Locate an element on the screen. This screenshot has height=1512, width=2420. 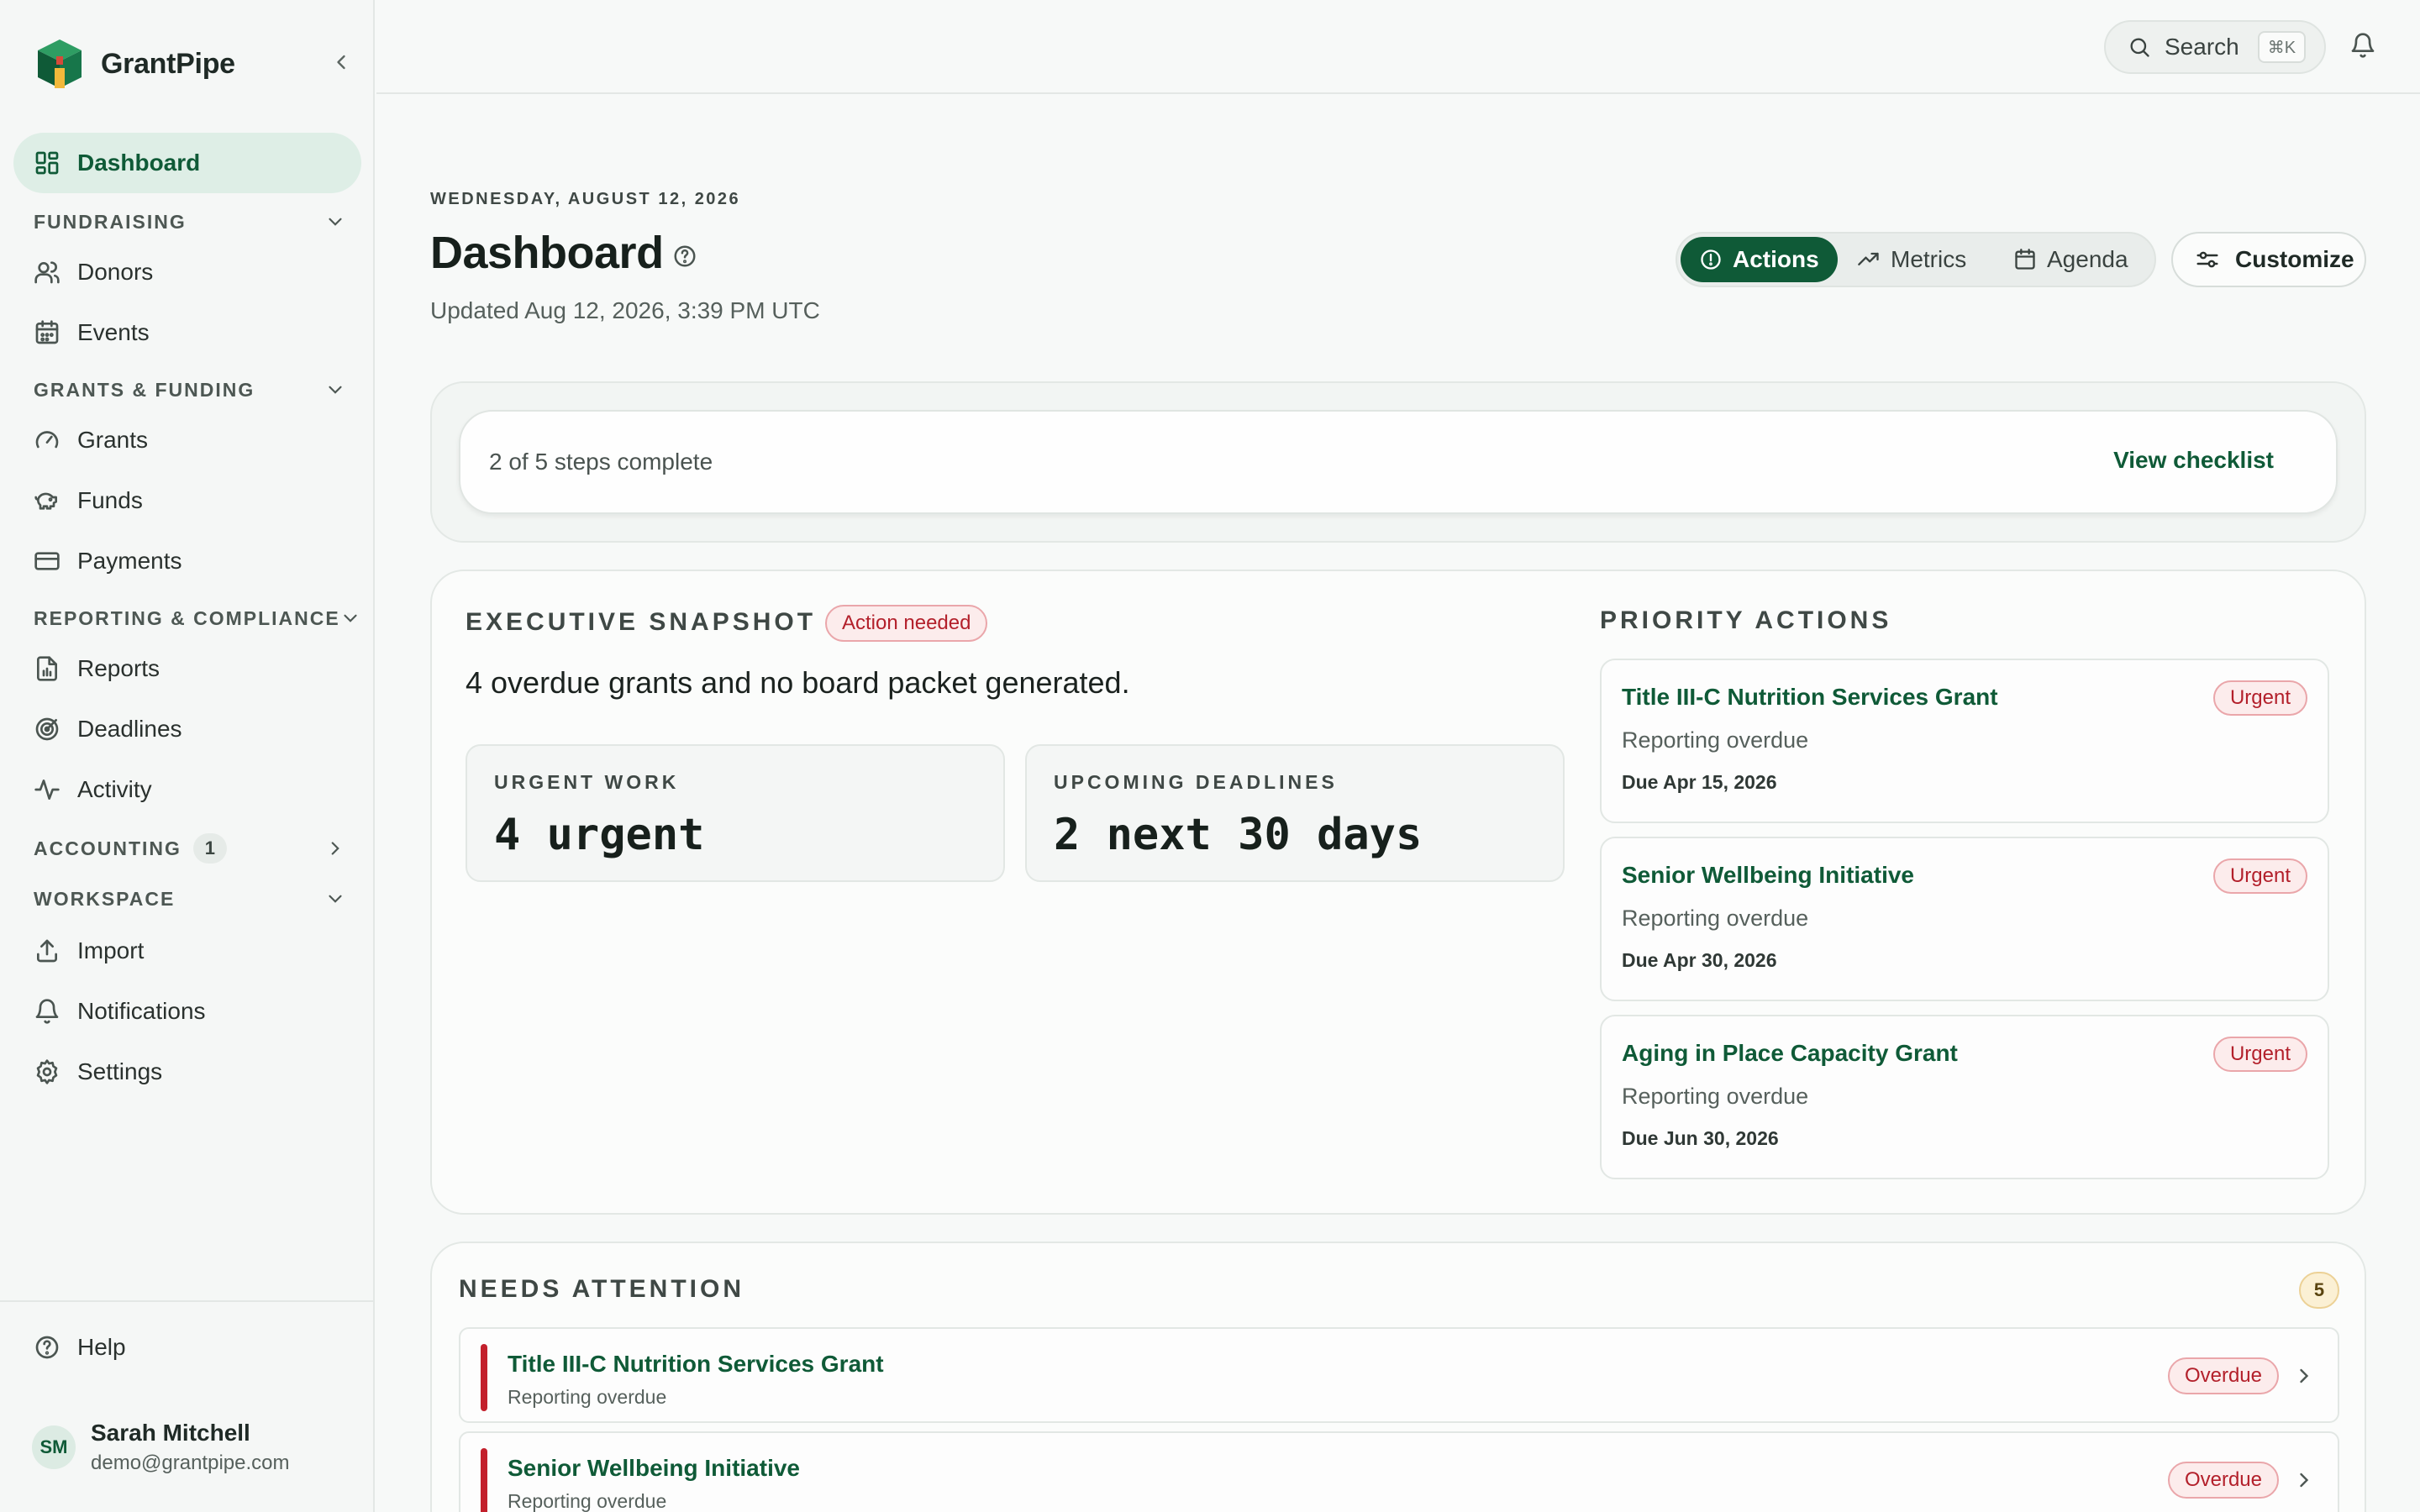
nav-label: Notifications is located at coordinates (142, 1011).